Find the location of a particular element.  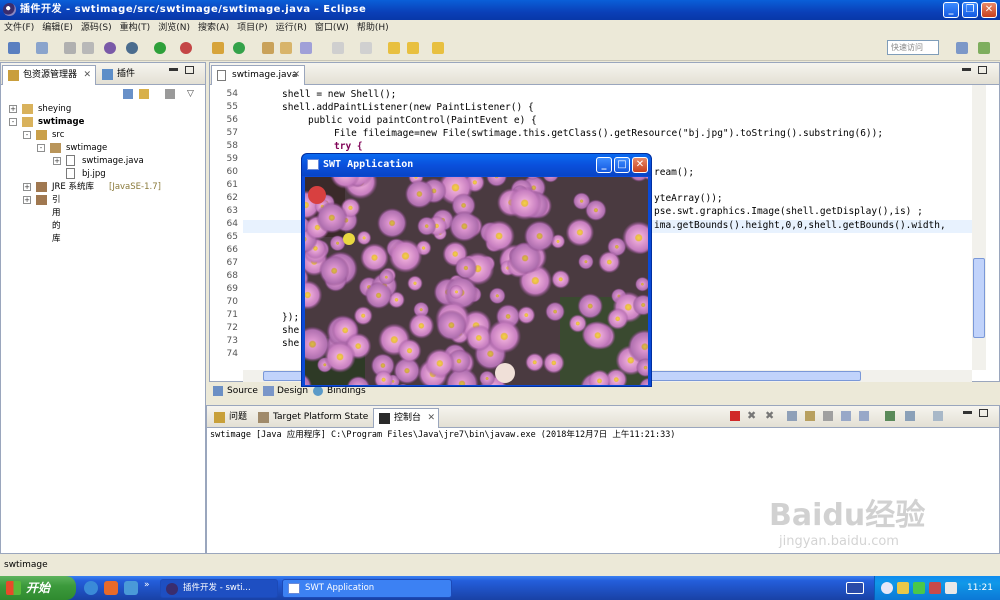

link-editor-icon is located at coordinates (144, 94).